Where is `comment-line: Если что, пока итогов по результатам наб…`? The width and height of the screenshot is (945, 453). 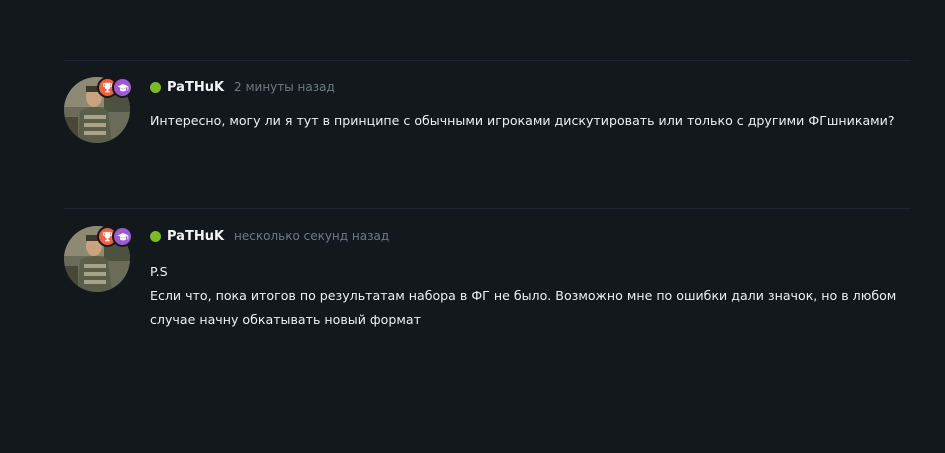 comment-line: Если что, пока итогов по результатам наб… is located at coordinates (523, 295).